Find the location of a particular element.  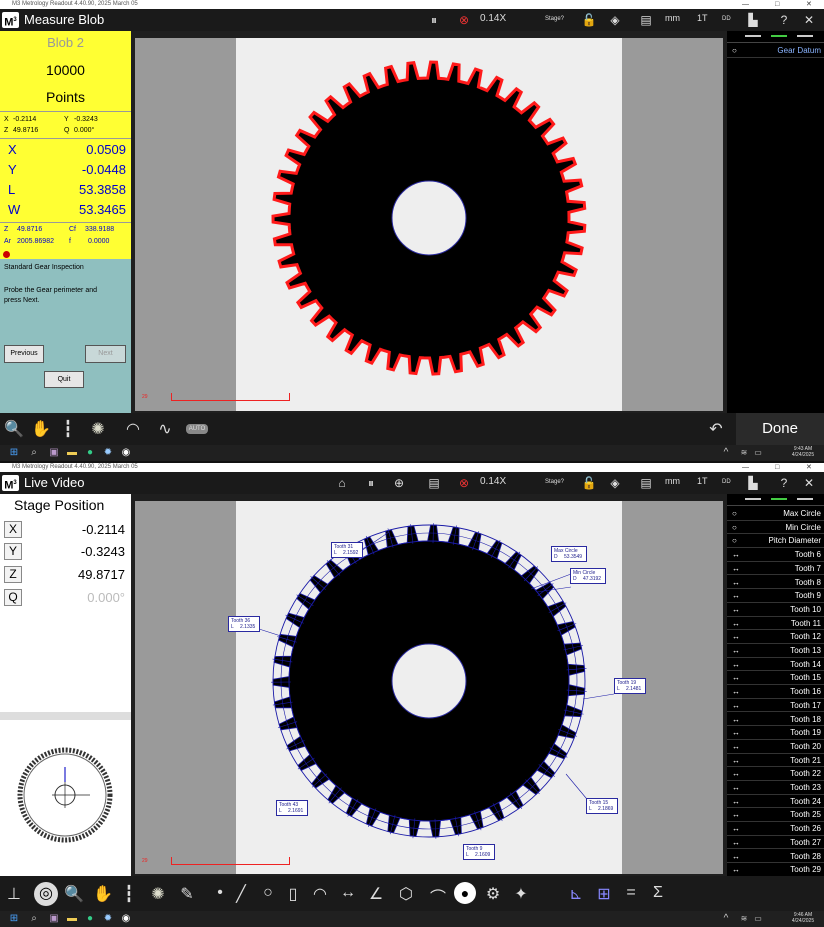

list-item: ↔ Tooth 21 is located at coordinates (775, 761).